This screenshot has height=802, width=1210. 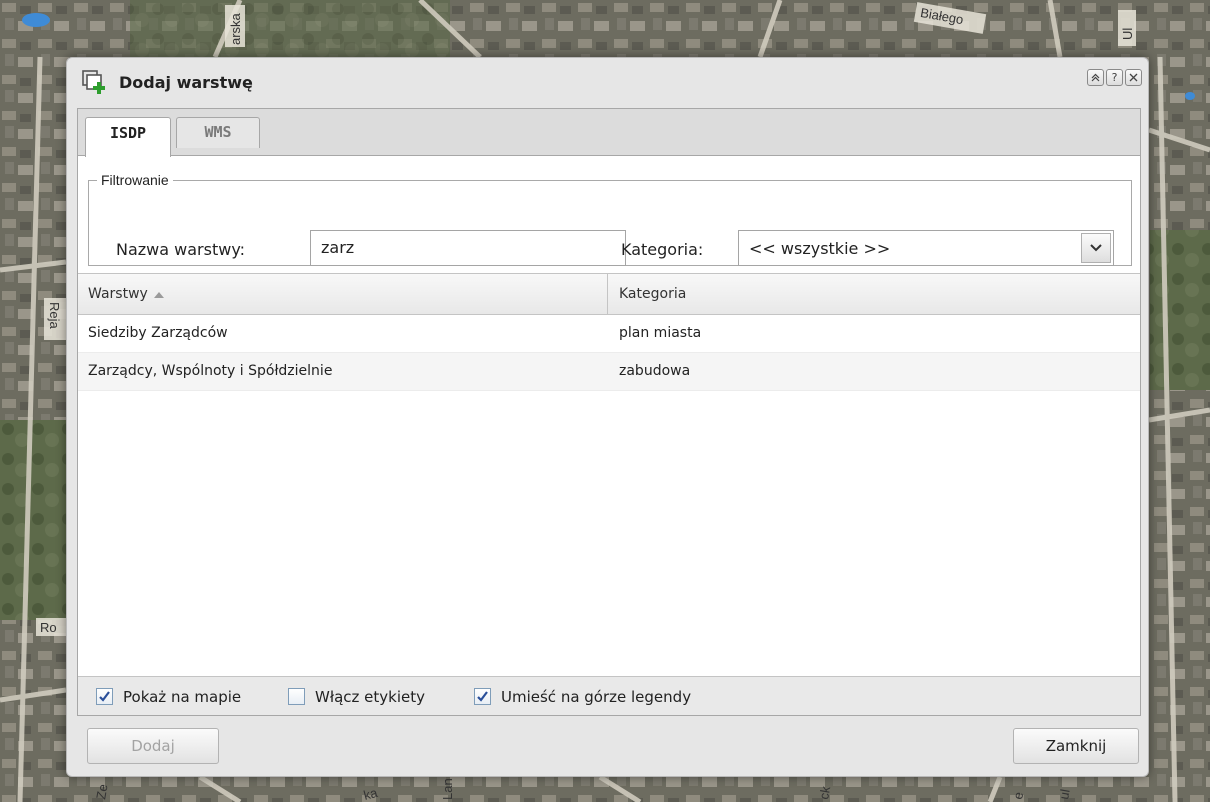 What do you see at coordinates (181, 249) in the screenshot?
I see `layer-name-label: Nazwa warstwy:` at bounding box center [181, 249].